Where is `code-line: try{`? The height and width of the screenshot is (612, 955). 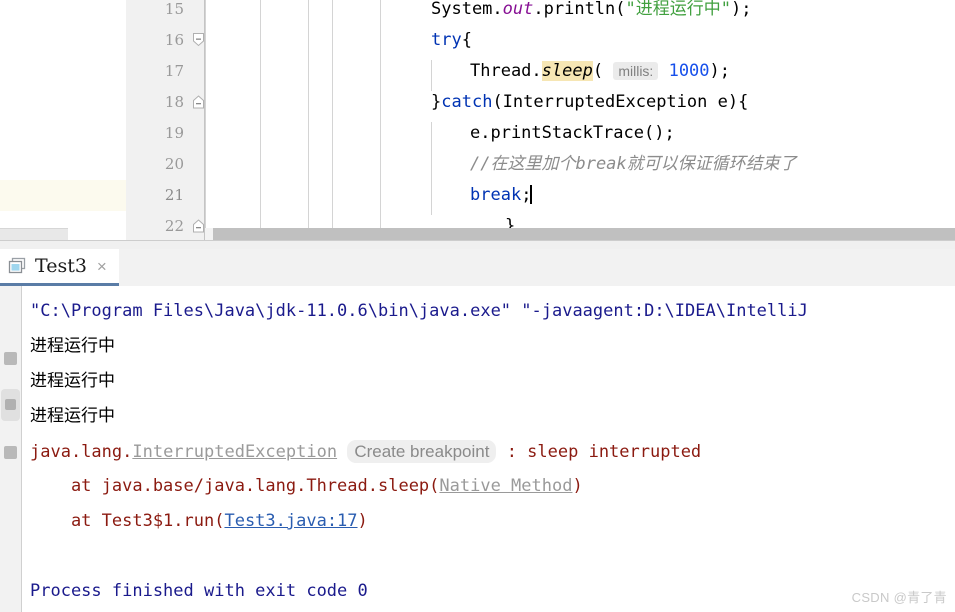
code-line: try{ is located at coordinates (451, 40).